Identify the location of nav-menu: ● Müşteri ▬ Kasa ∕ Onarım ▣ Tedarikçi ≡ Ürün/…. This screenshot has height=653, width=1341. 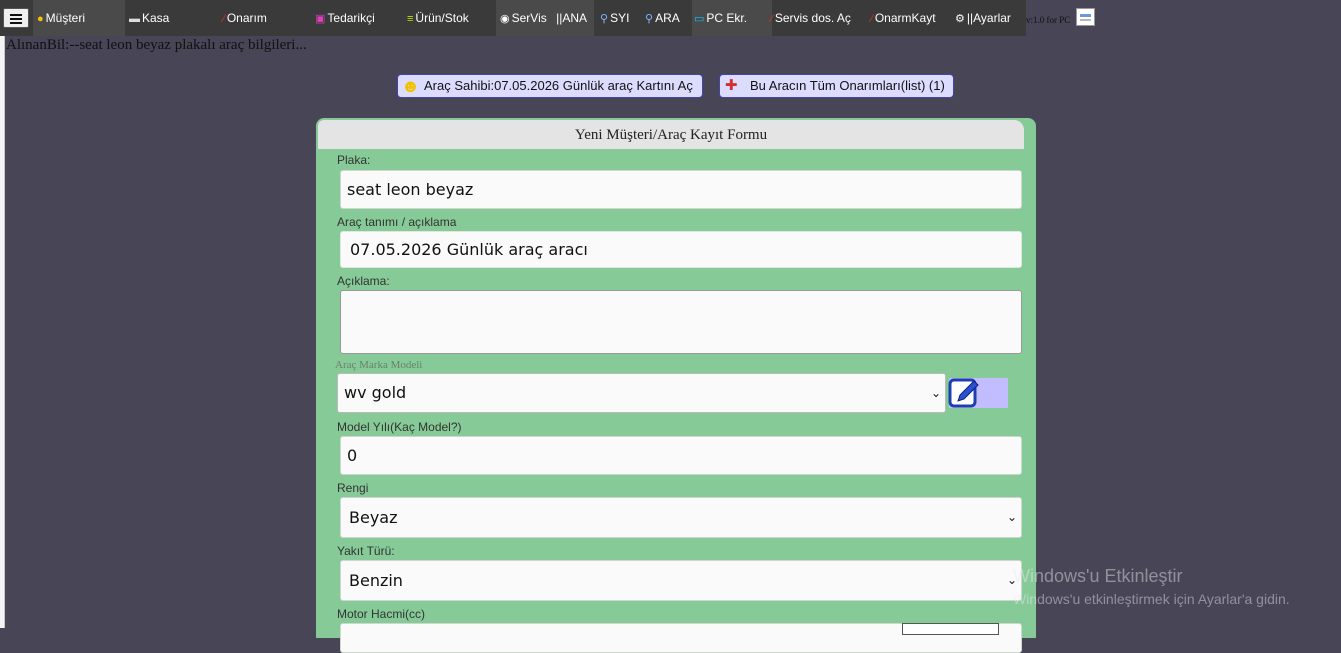
(513, 18).